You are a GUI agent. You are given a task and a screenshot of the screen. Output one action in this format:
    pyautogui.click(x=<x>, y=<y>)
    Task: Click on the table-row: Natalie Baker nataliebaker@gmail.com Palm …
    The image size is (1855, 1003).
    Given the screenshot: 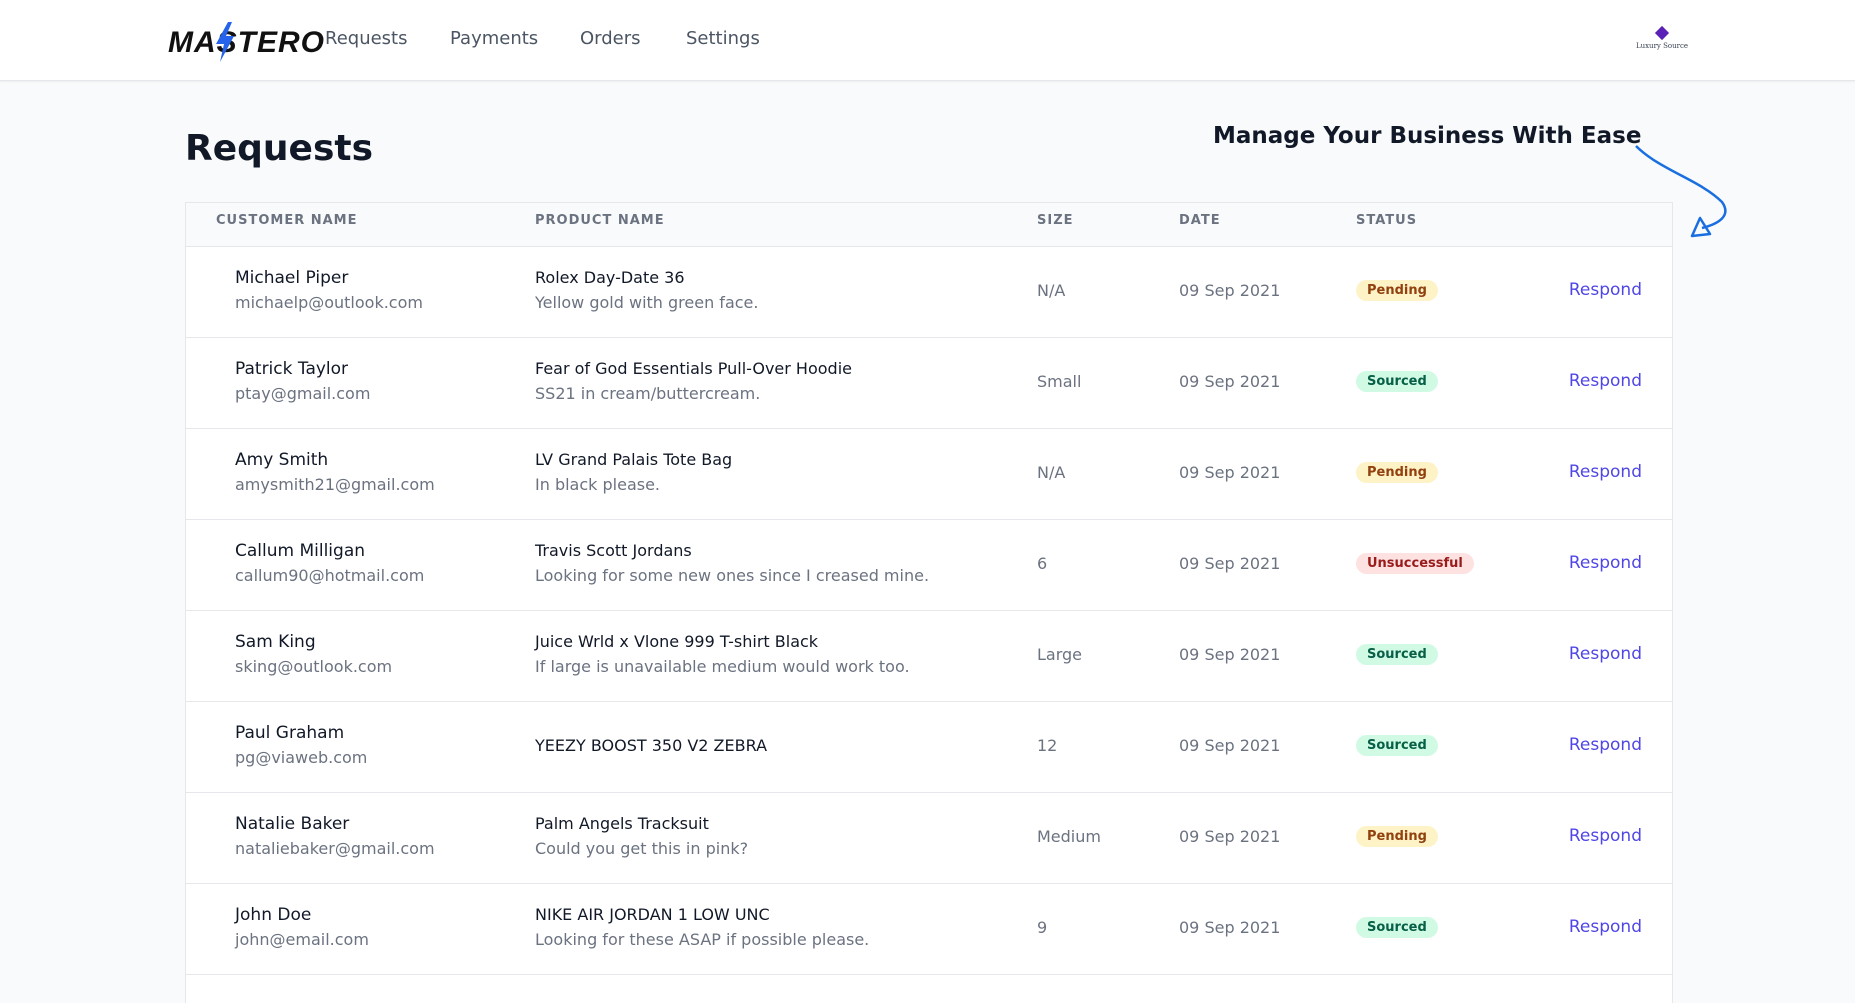 What is the action you would take?
    pyautogui.click(x=929, y=838)
    